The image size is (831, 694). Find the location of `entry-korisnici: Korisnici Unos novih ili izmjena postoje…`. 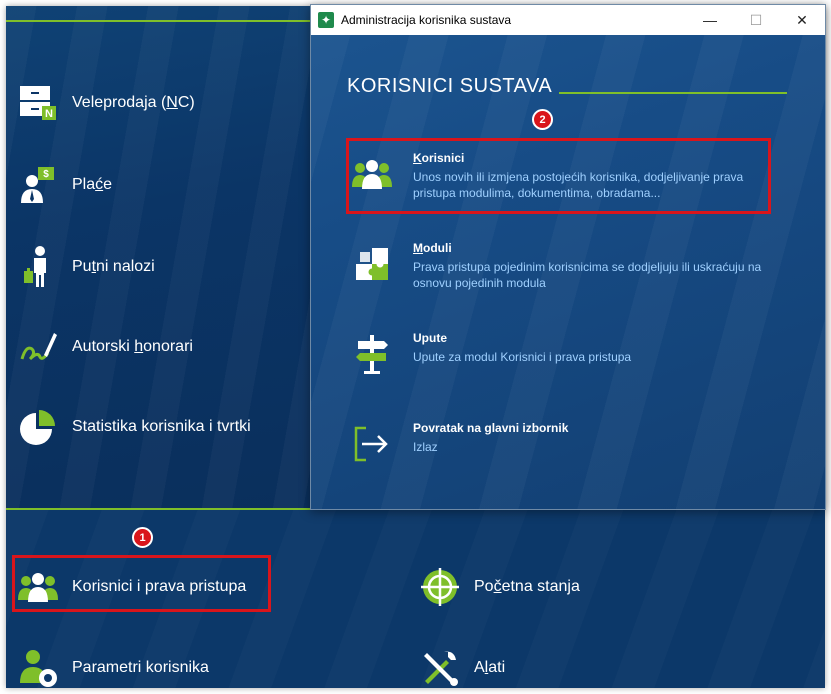

entry-korisnici: Korisnici Unos novih ili izmjena postoje… is located at coordinates (569, 176).